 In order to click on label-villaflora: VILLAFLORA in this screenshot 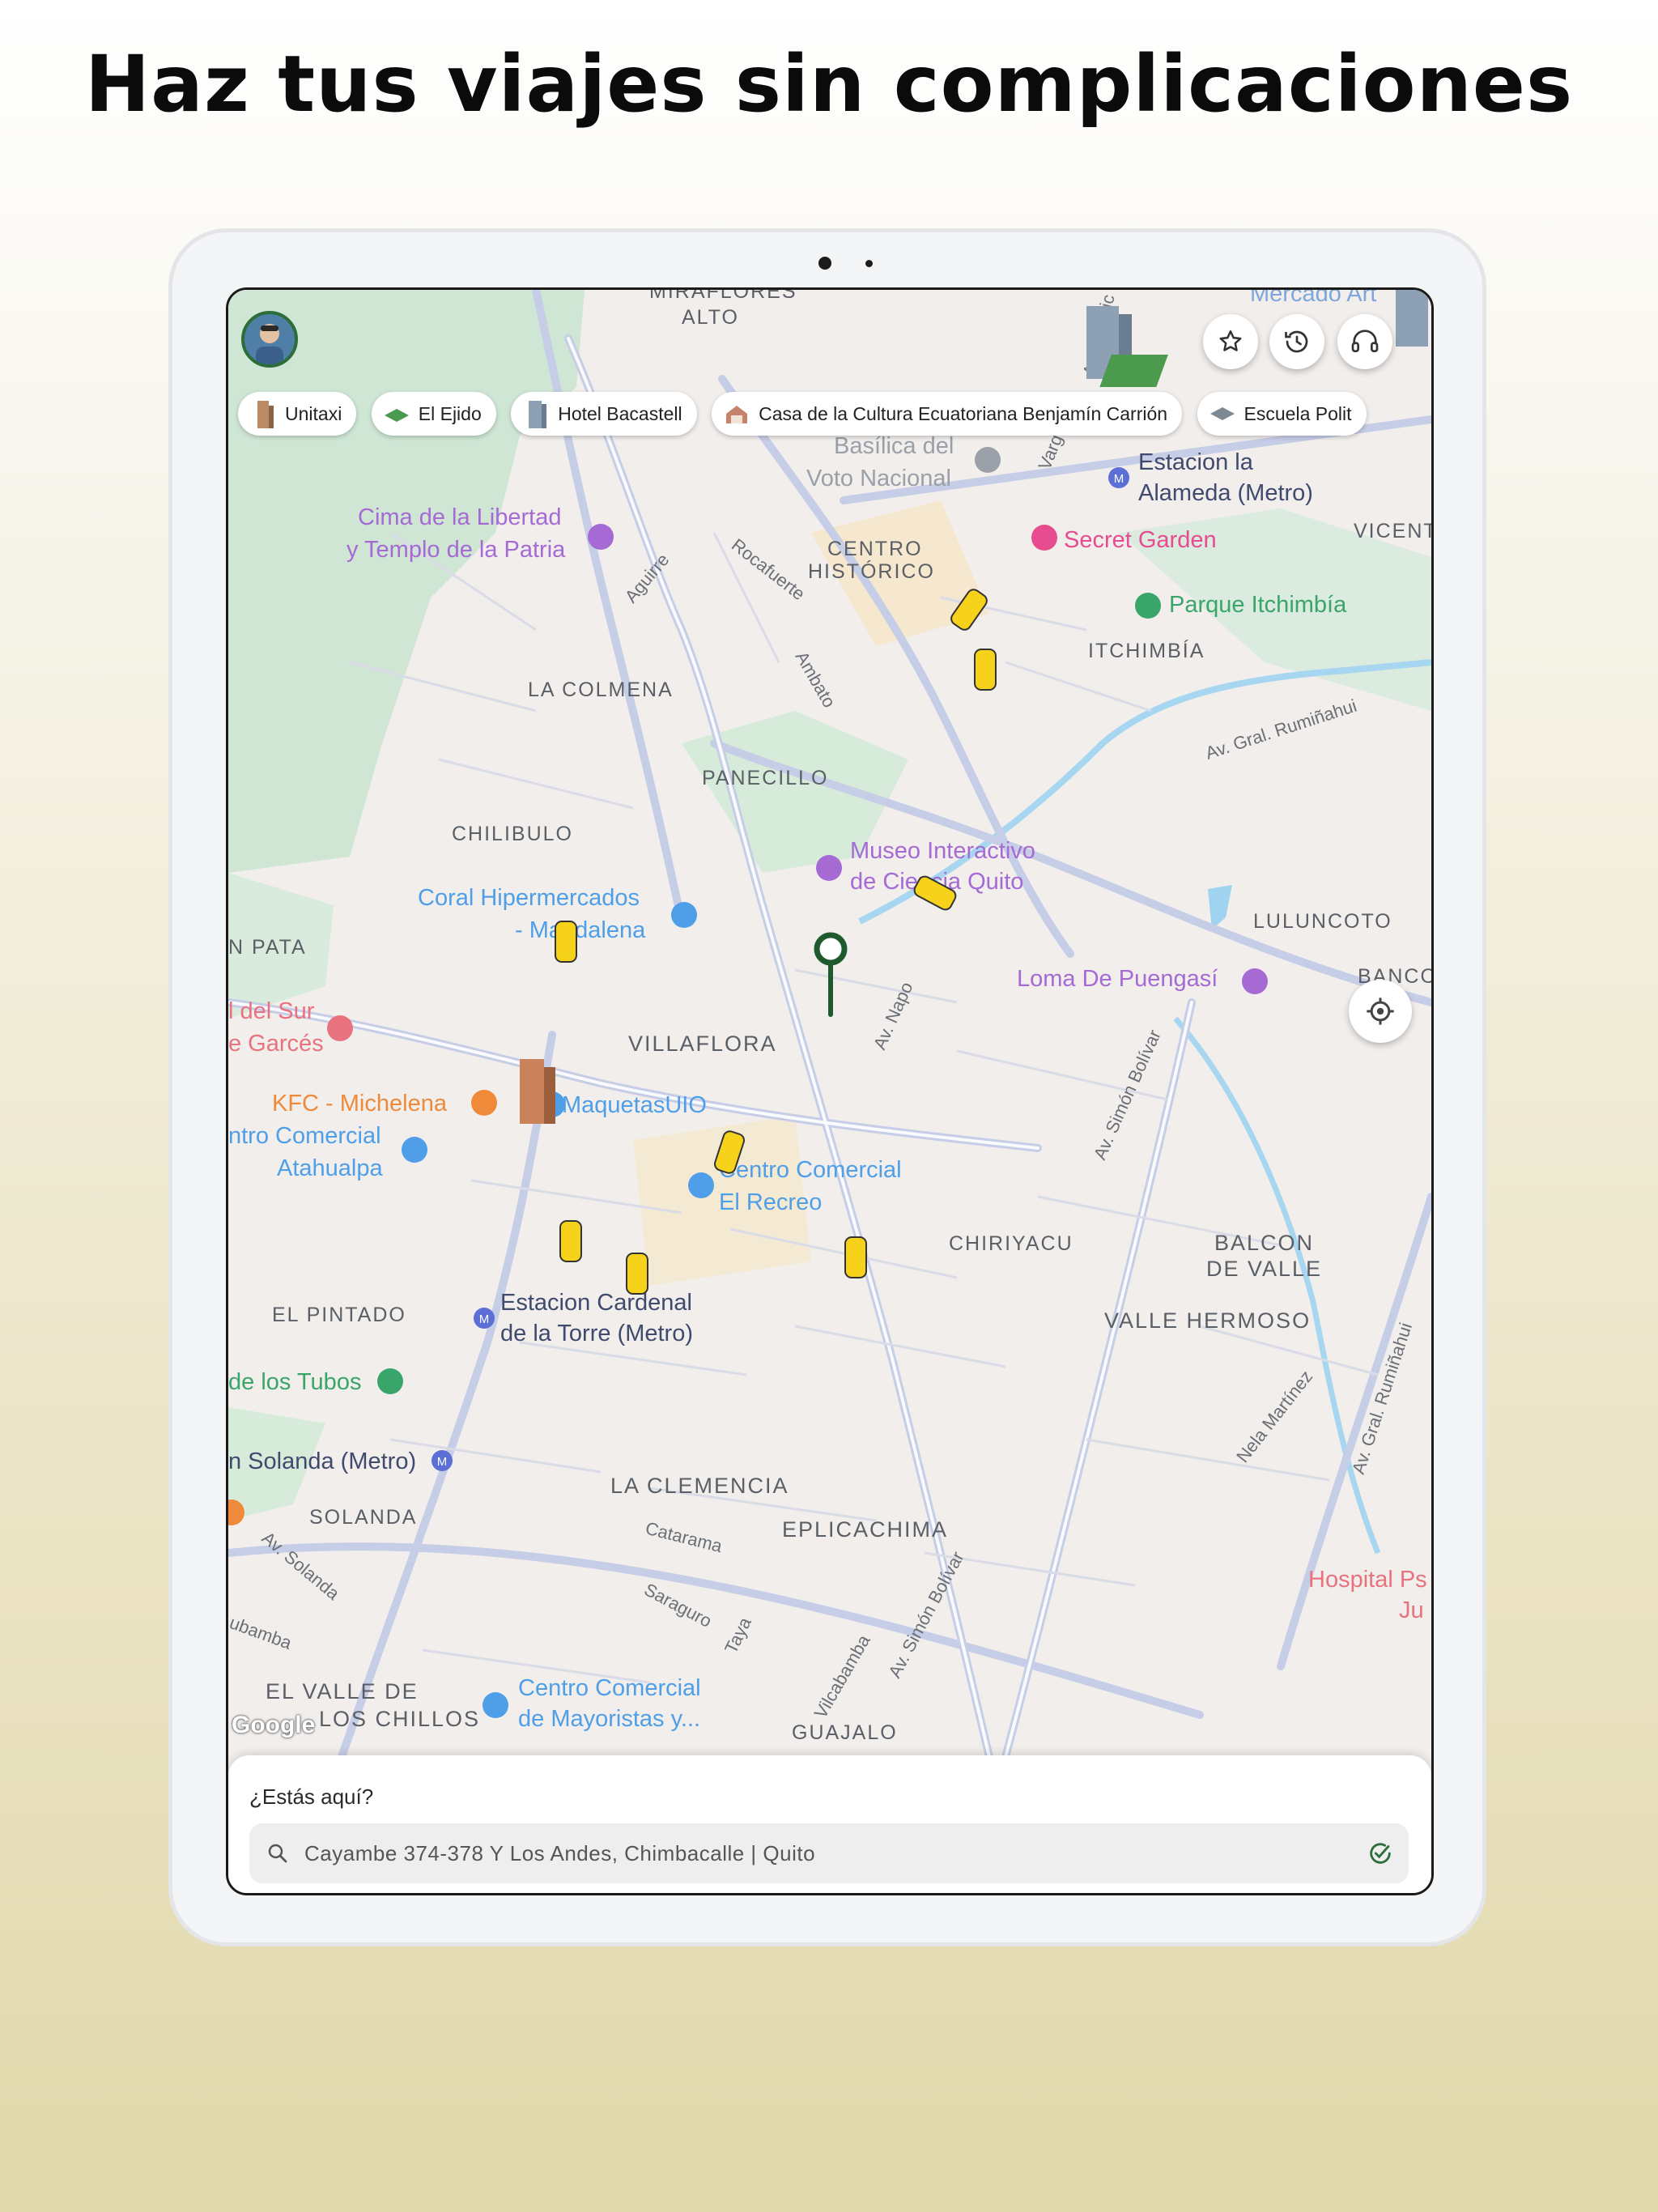, I will do `click(702, 1044)`.